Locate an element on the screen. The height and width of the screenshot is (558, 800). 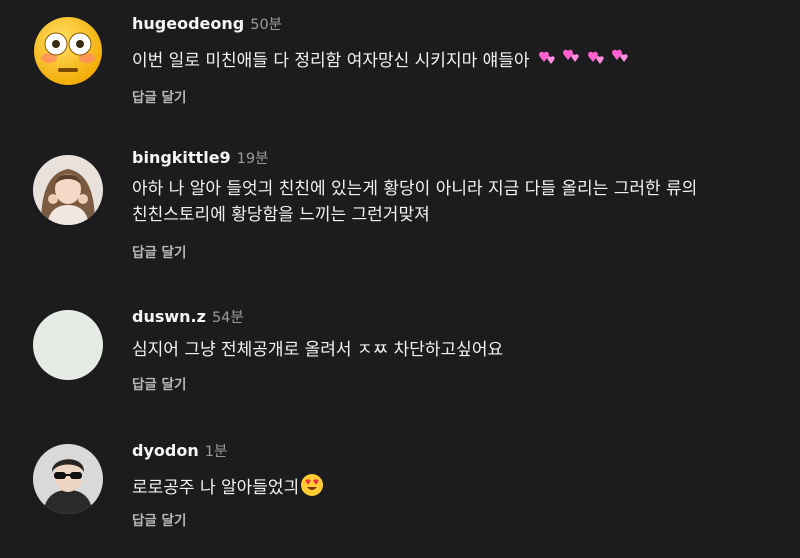
username: duswn.z is located at coordinates (169, 316).